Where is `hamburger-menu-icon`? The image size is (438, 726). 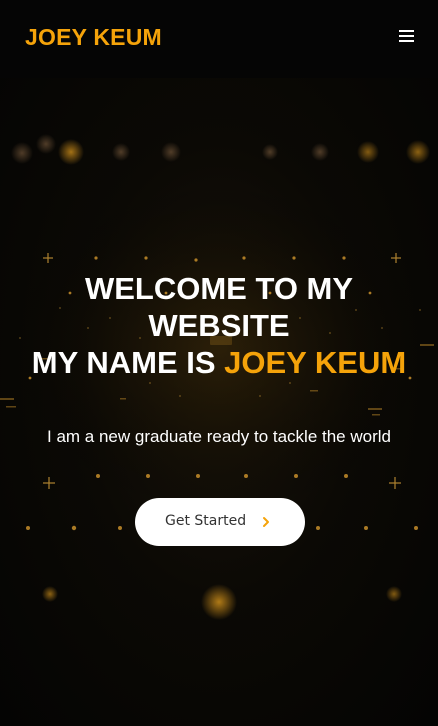 hamburger-menu-icon is located at coordinates (406, 37).